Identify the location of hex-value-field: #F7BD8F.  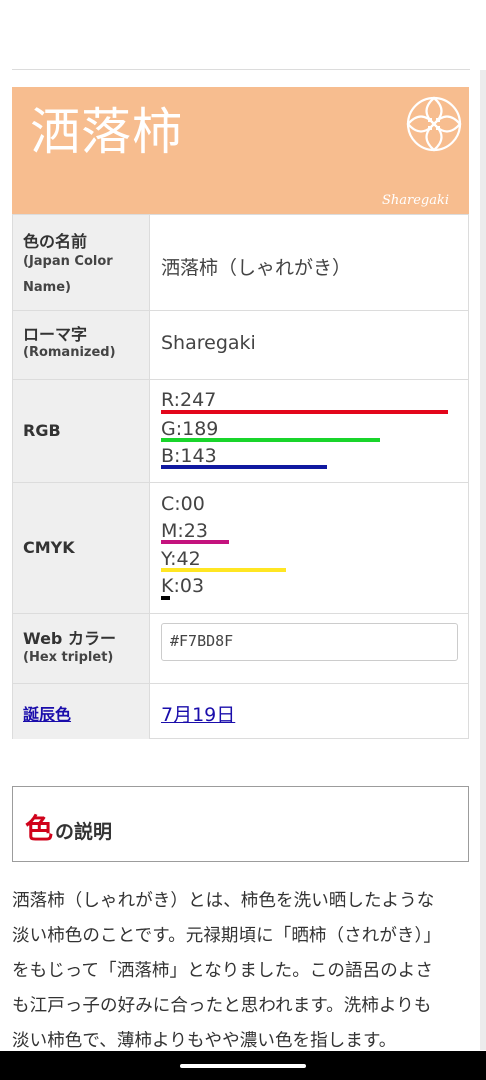
(309, 642).